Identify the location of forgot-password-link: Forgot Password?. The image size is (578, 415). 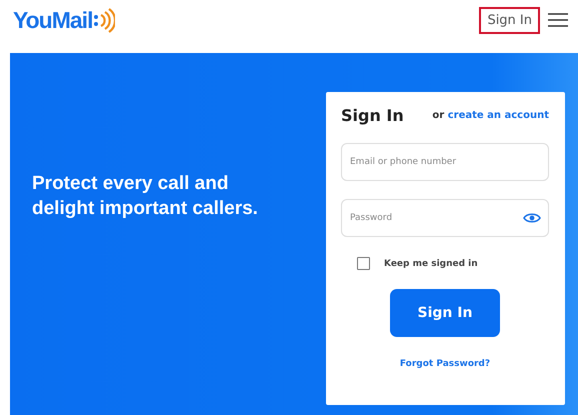
(445, 364).